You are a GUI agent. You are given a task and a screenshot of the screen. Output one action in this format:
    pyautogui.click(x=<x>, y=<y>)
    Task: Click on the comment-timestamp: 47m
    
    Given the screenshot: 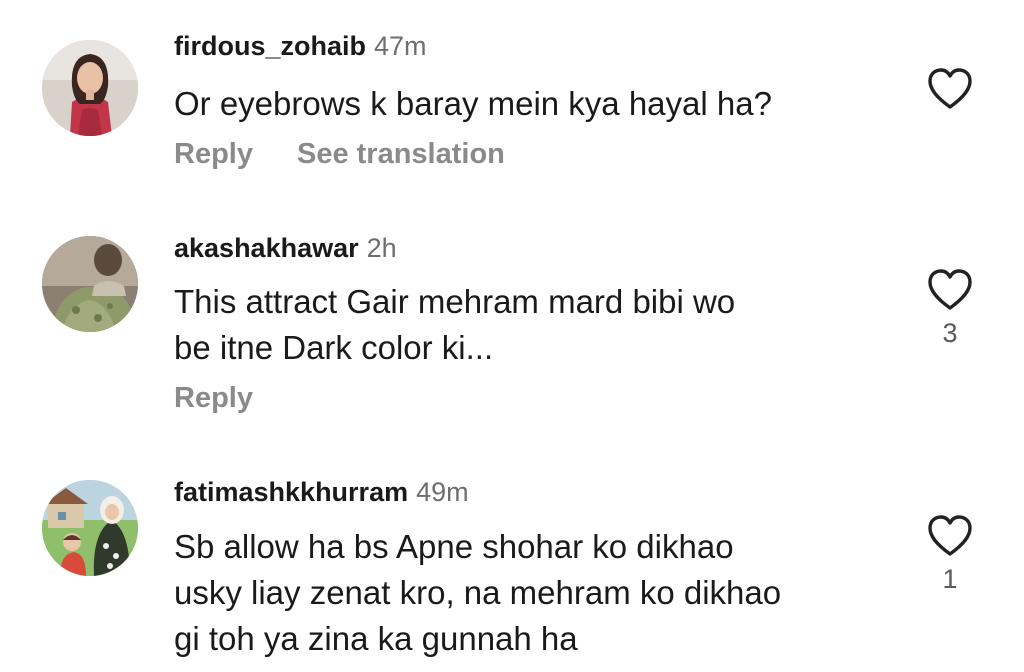 What is the action you would take?
    pyautogui.click(x=400, y=46)
    